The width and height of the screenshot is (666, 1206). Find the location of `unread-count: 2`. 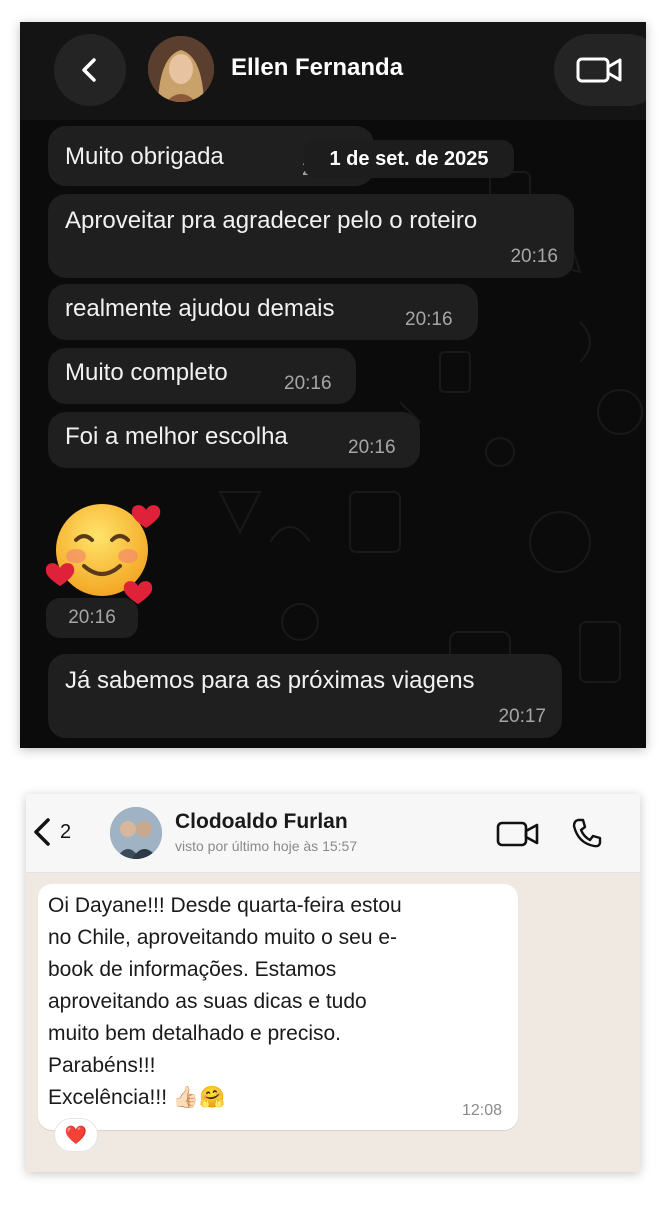

unread-count: 2 is located at coordinates (65, 832).